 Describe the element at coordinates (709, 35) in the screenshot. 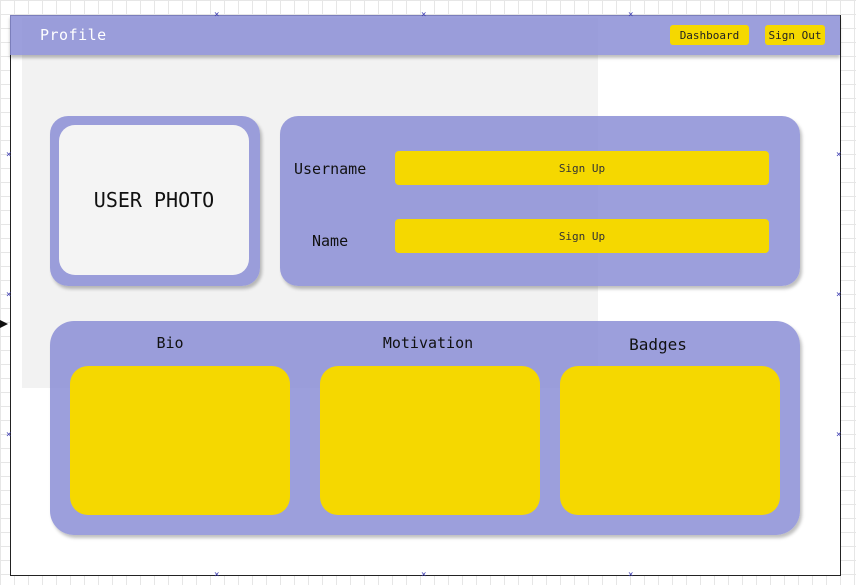

I see `dashboard-button: Dashboard` at that location.